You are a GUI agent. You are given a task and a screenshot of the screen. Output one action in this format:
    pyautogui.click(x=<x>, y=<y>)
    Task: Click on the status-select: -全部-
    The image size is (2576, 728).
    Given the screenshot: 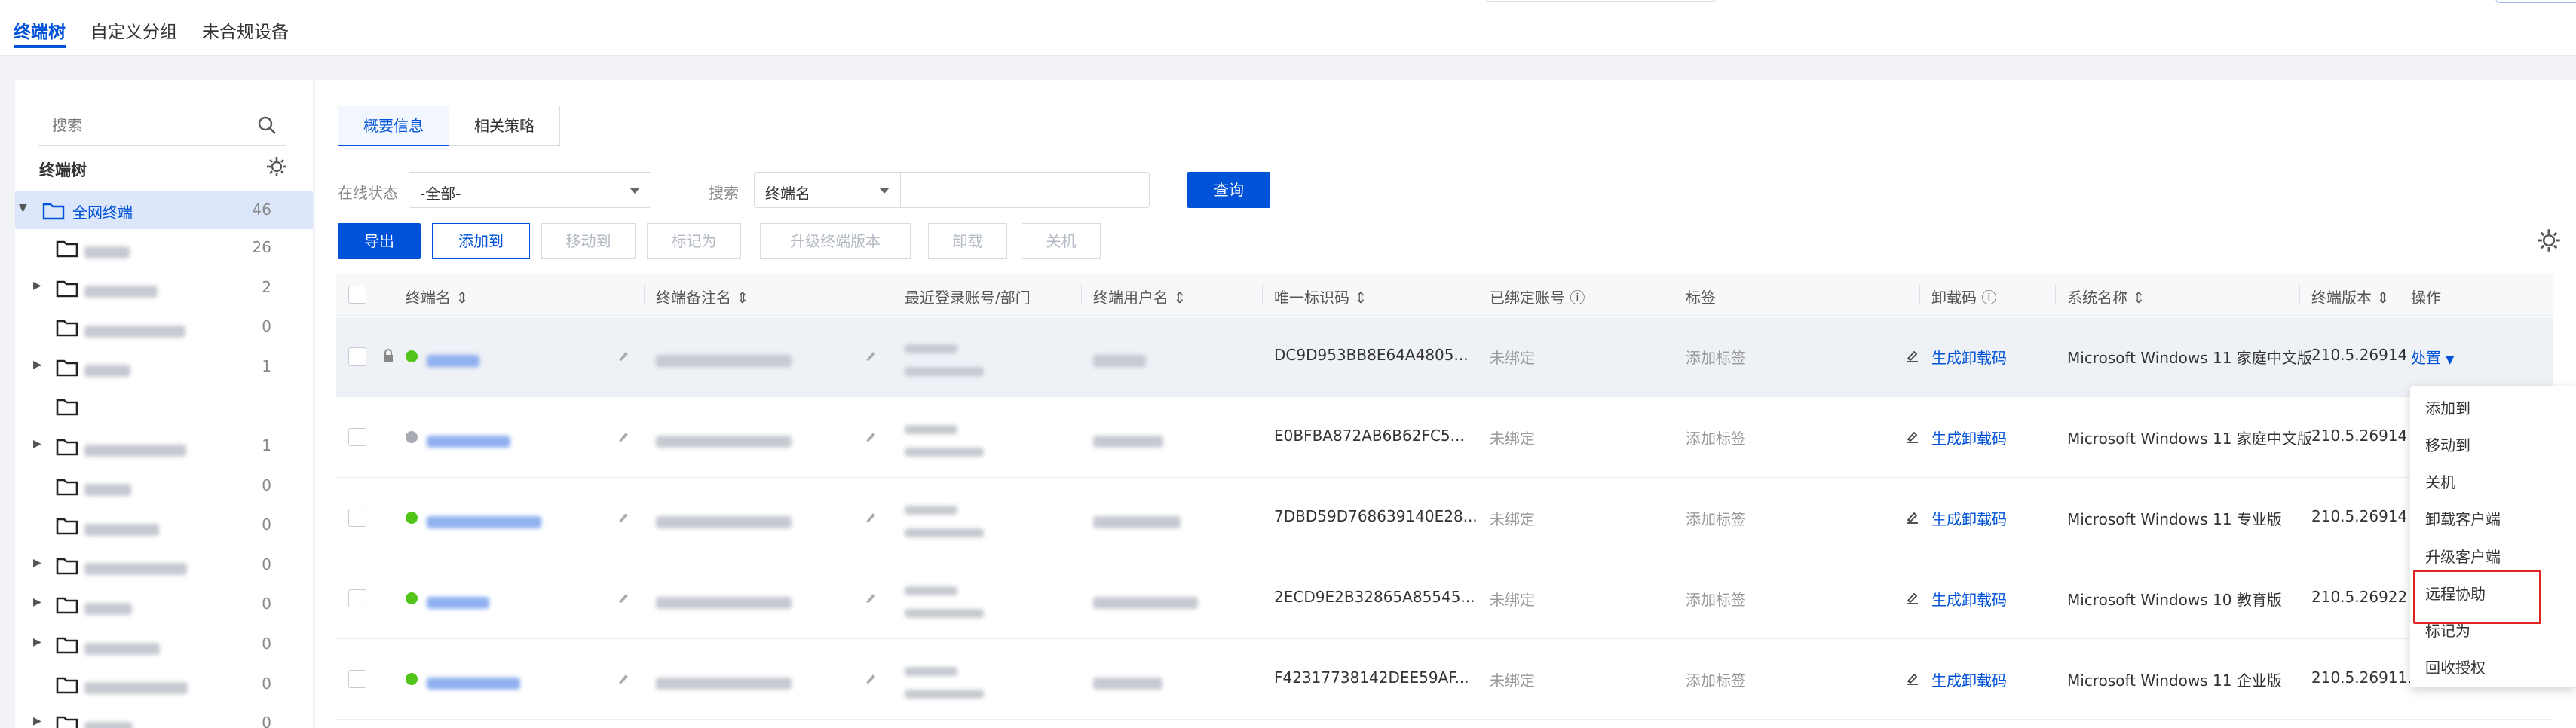 What is the action you would take?
    pyautogui.click(x=530, y=190)
    